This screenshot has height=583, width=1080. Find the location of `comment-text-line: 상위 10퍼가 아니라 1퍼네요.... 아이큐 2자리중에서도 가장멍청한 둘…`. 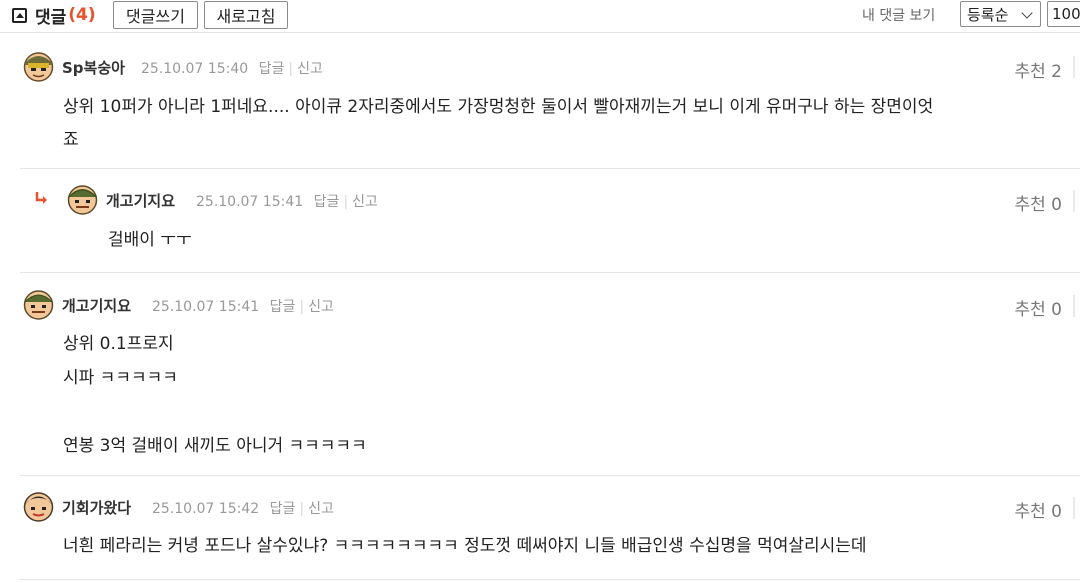

comment-text-line: 상위 10퍼가 아니라 1퍼네요.... 아이큐 2자리중에서도 가장멍청한 둘… is located at coordinates (498, 107).